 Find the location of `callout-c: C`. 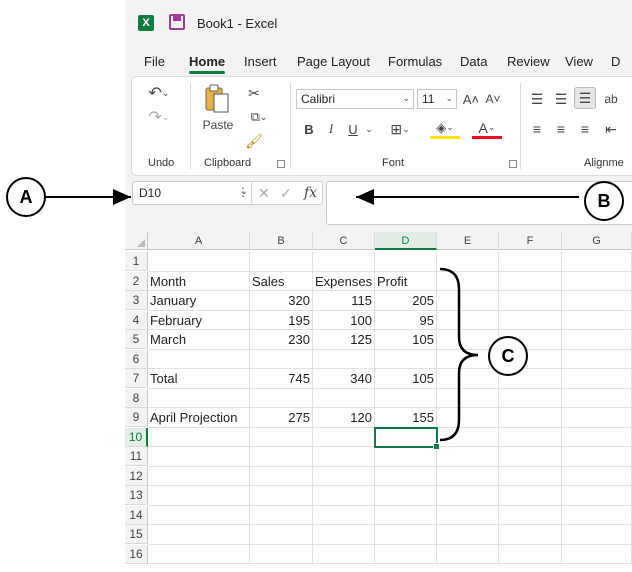

callout-c: C is located at coordinates (508, 356).